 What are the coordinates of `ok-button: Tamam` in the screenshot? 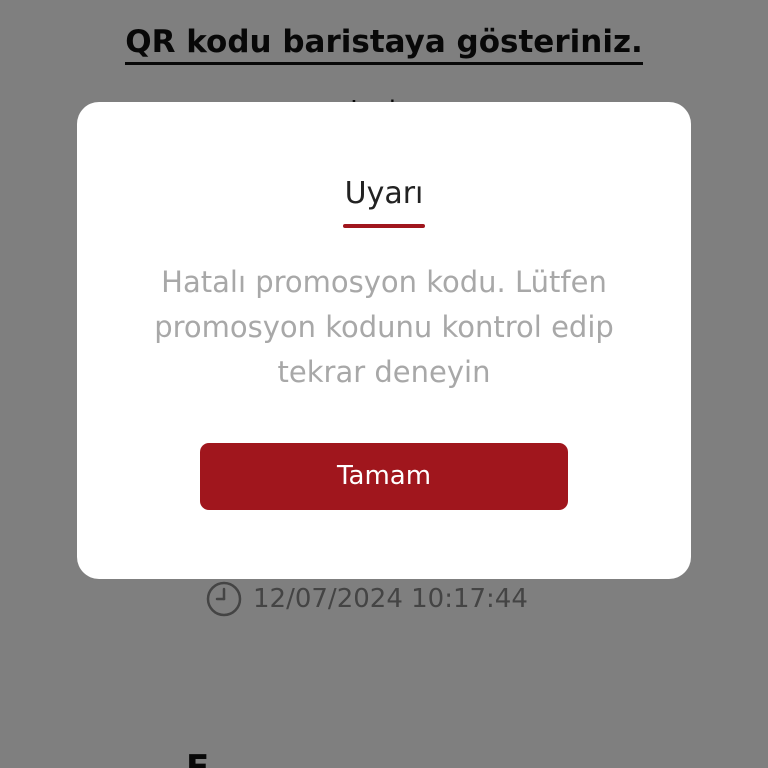 It's located at (384, 476).